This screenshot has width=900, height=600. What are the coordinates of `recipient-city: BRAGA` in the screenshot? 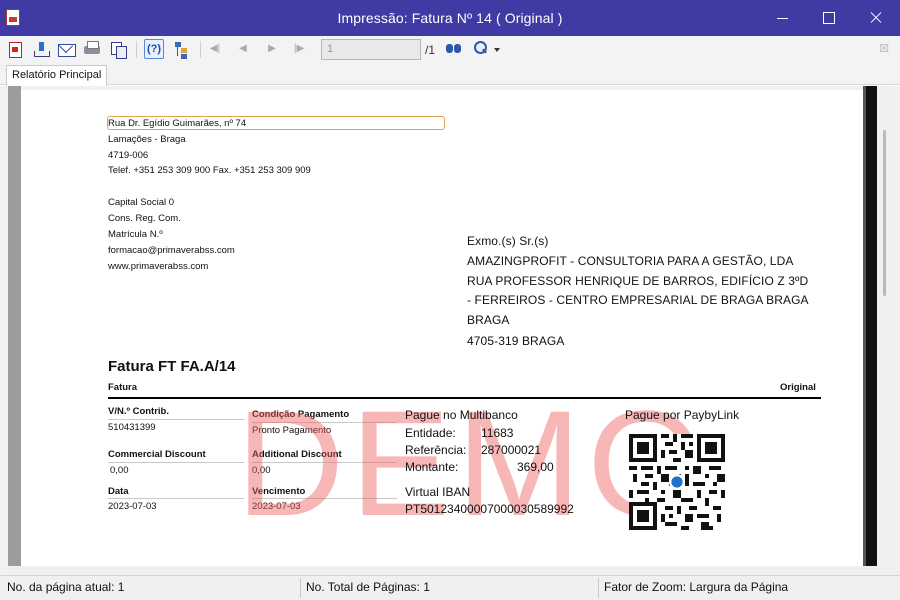 It's located at (488, 320).